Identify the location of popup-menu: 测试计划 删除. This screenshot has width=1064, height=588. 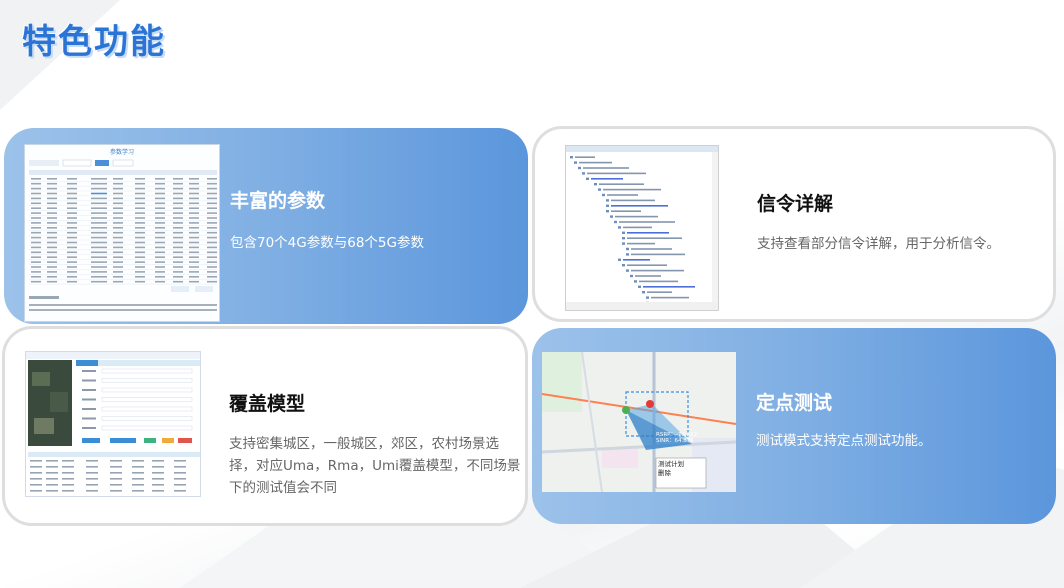
(681, 469).